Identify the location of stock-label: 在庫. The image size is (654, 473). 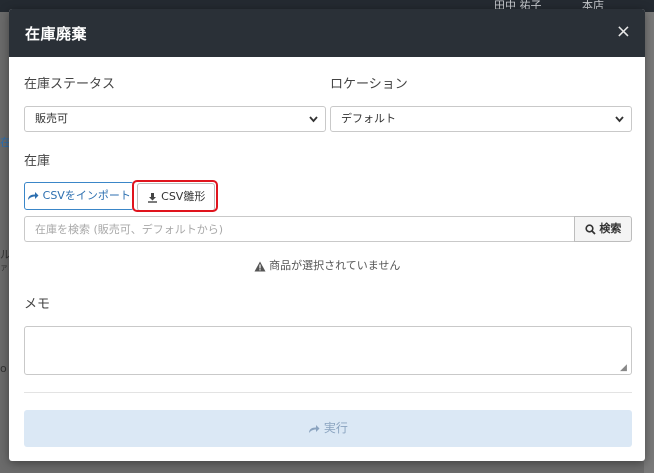
(37, 161).